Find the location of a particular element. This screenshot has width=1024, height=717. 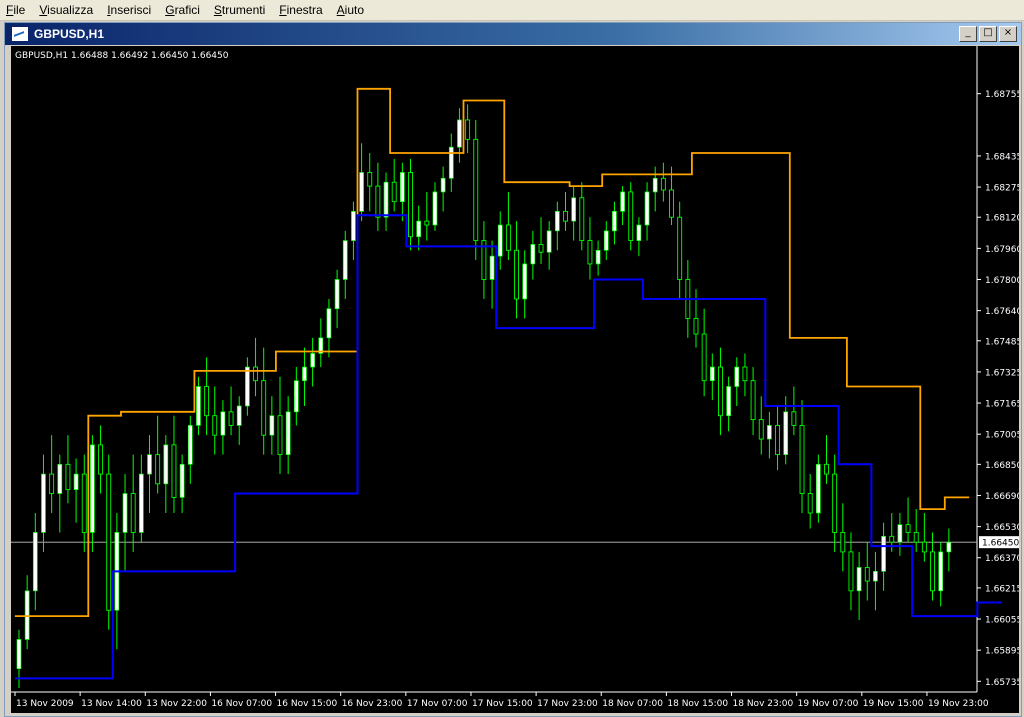

x-tick-label: 18 Nov 07:00 is located at coordinates (632, 704).